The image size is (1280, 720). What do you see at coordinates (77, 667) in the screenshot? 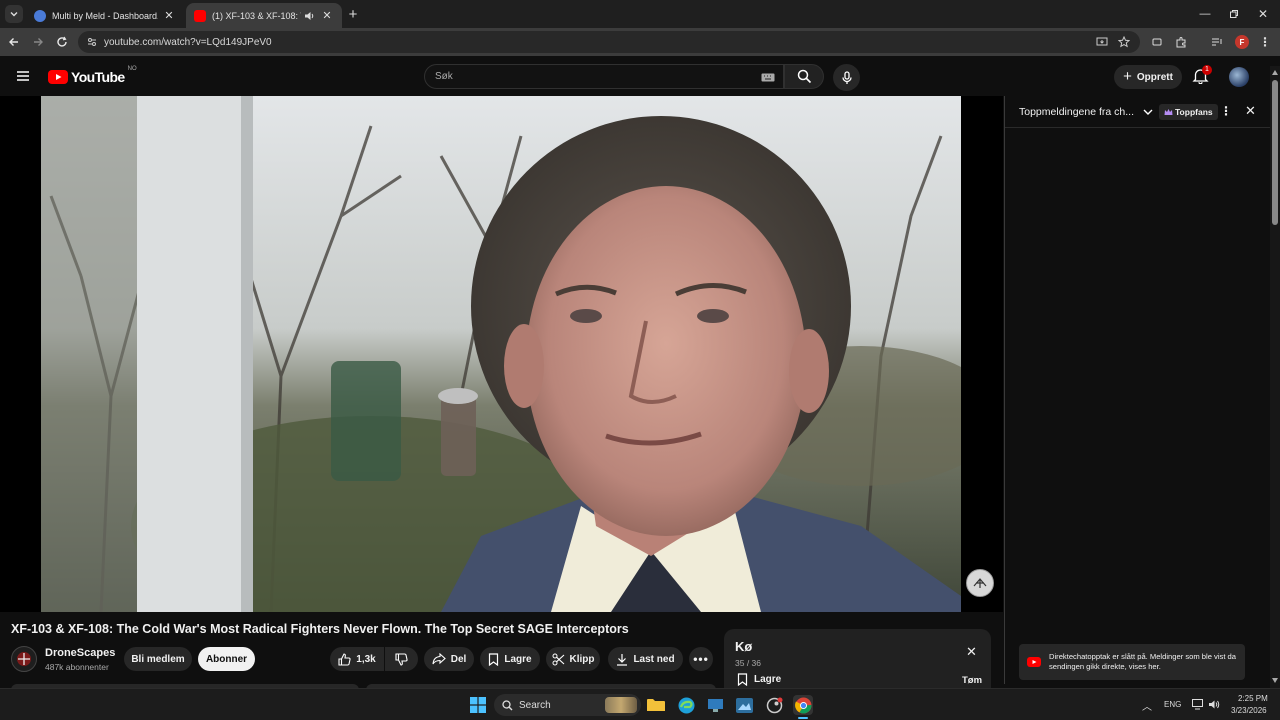
I see `subscriber-count: 487k abonnenter` at bounding box center [77, 667].